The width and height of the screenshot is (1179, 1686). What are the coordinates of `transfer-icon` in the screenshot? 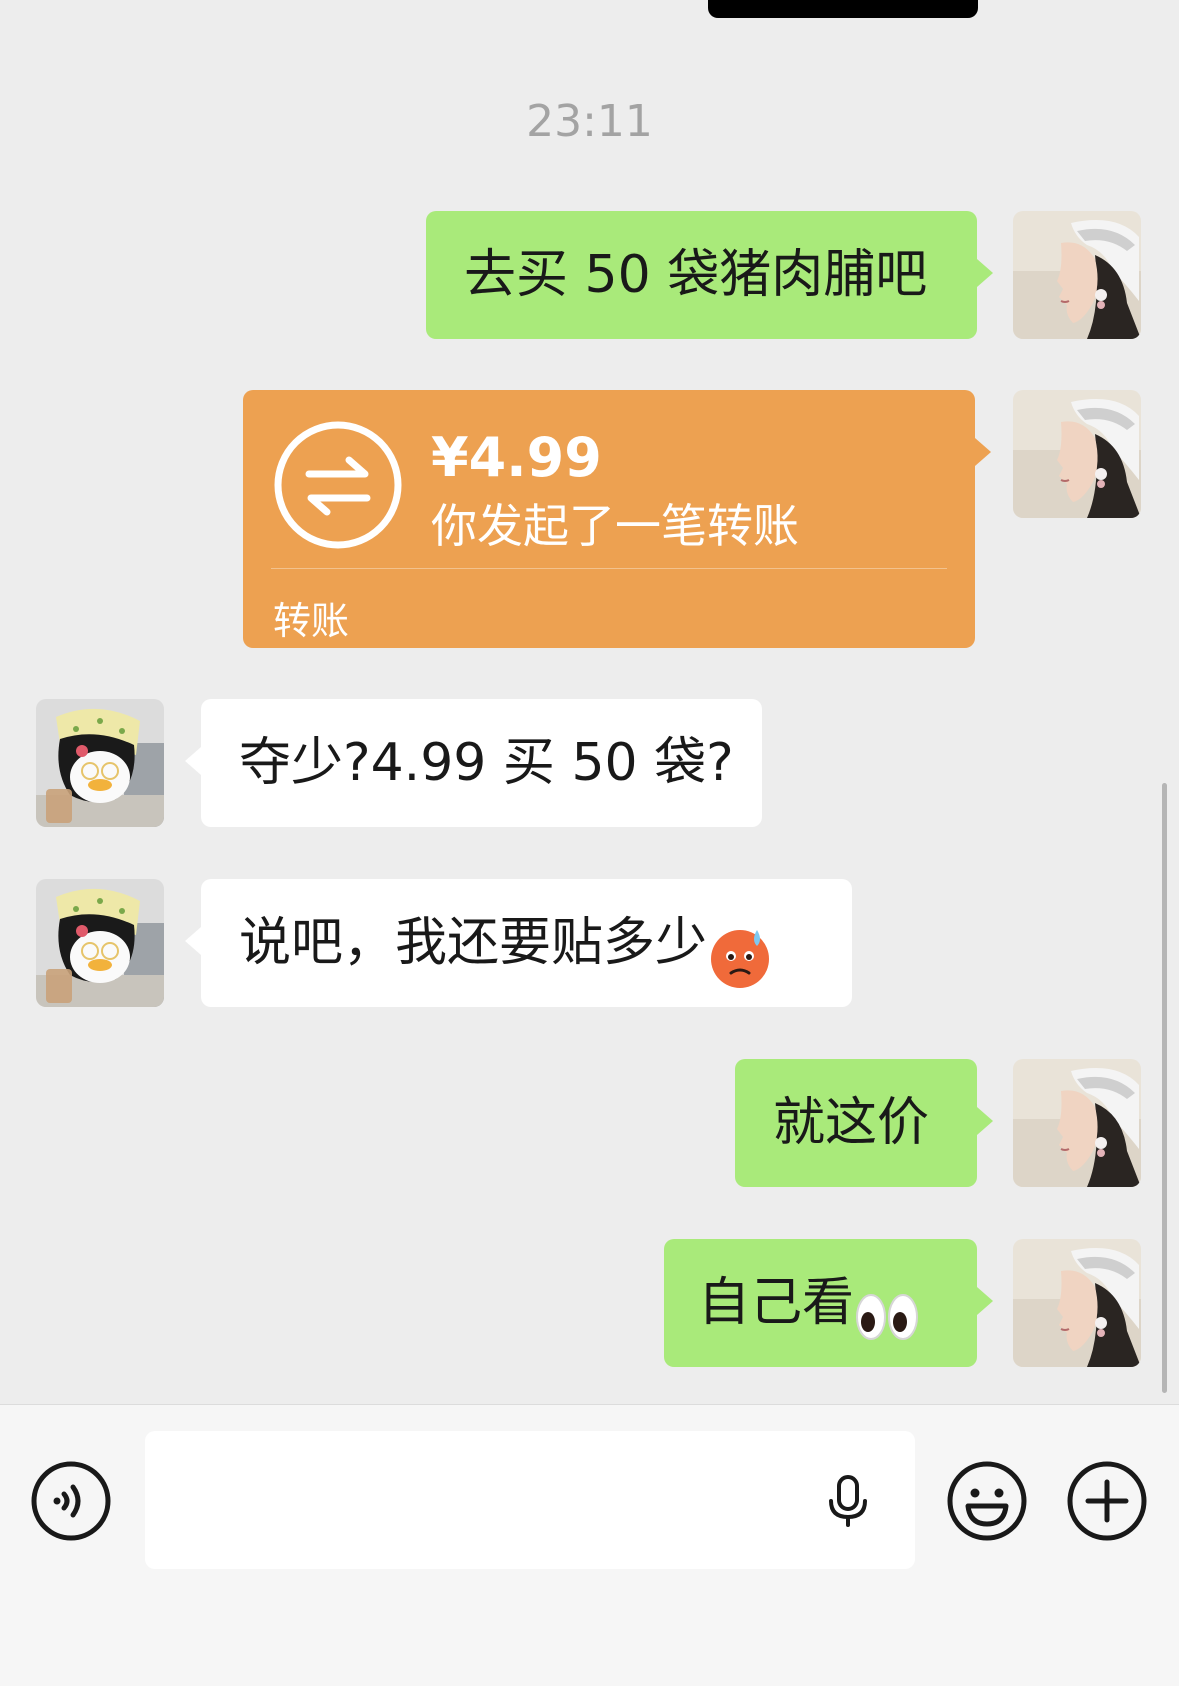 It's located at (338, 485).